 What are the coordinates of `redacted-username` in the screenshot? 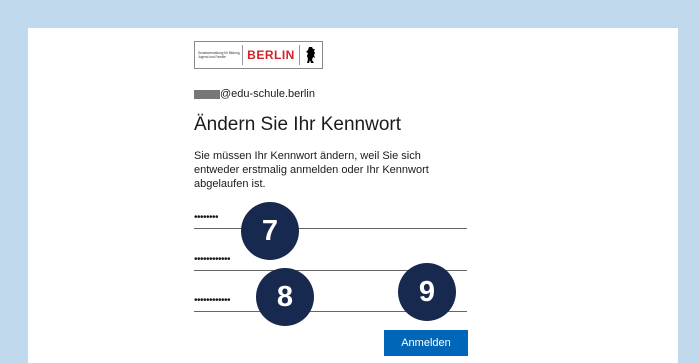 It's located at (207, 94).